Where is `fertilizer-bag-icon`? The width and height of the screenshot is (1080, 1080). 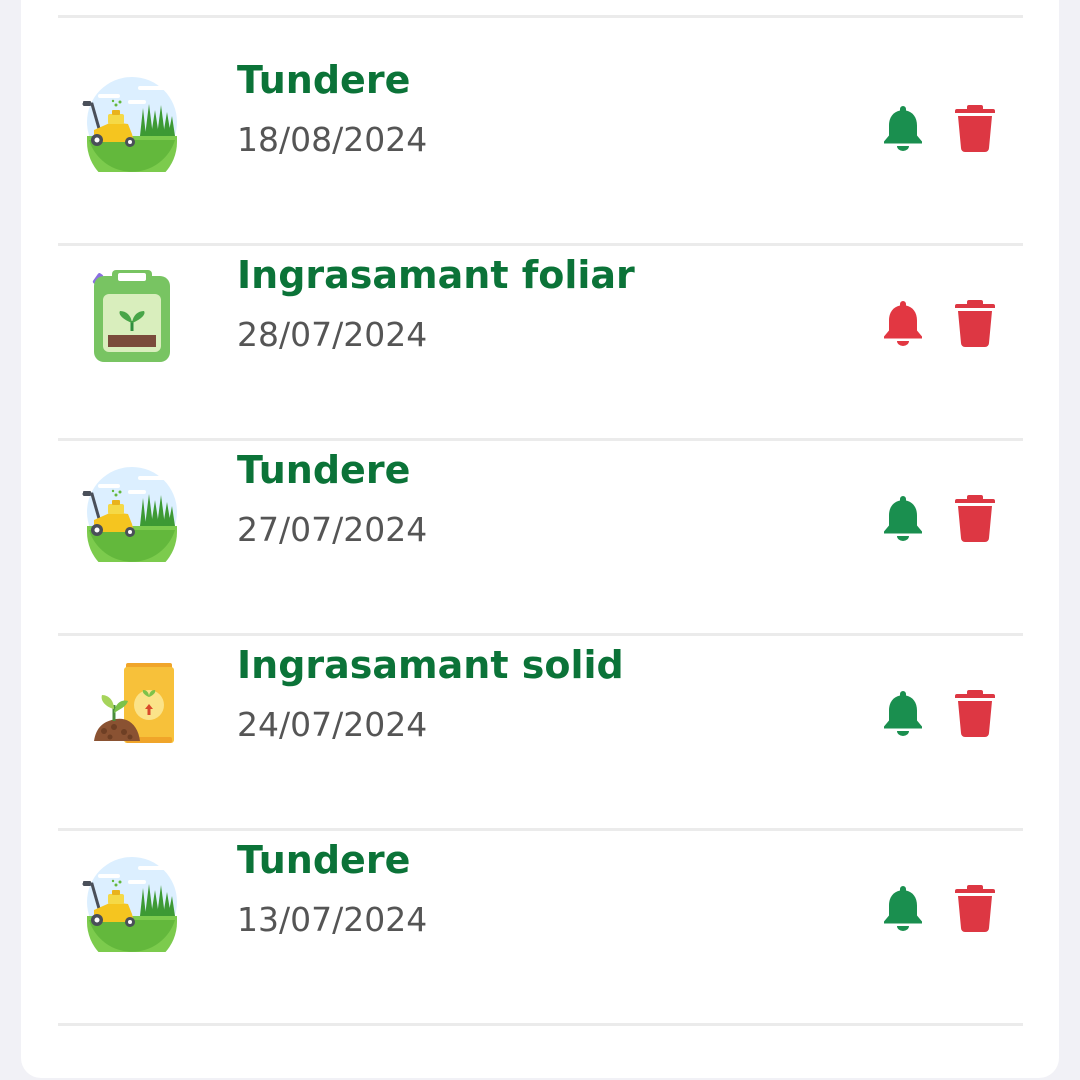
fertilizer-bag-icon is located at coordinates (132, 707).